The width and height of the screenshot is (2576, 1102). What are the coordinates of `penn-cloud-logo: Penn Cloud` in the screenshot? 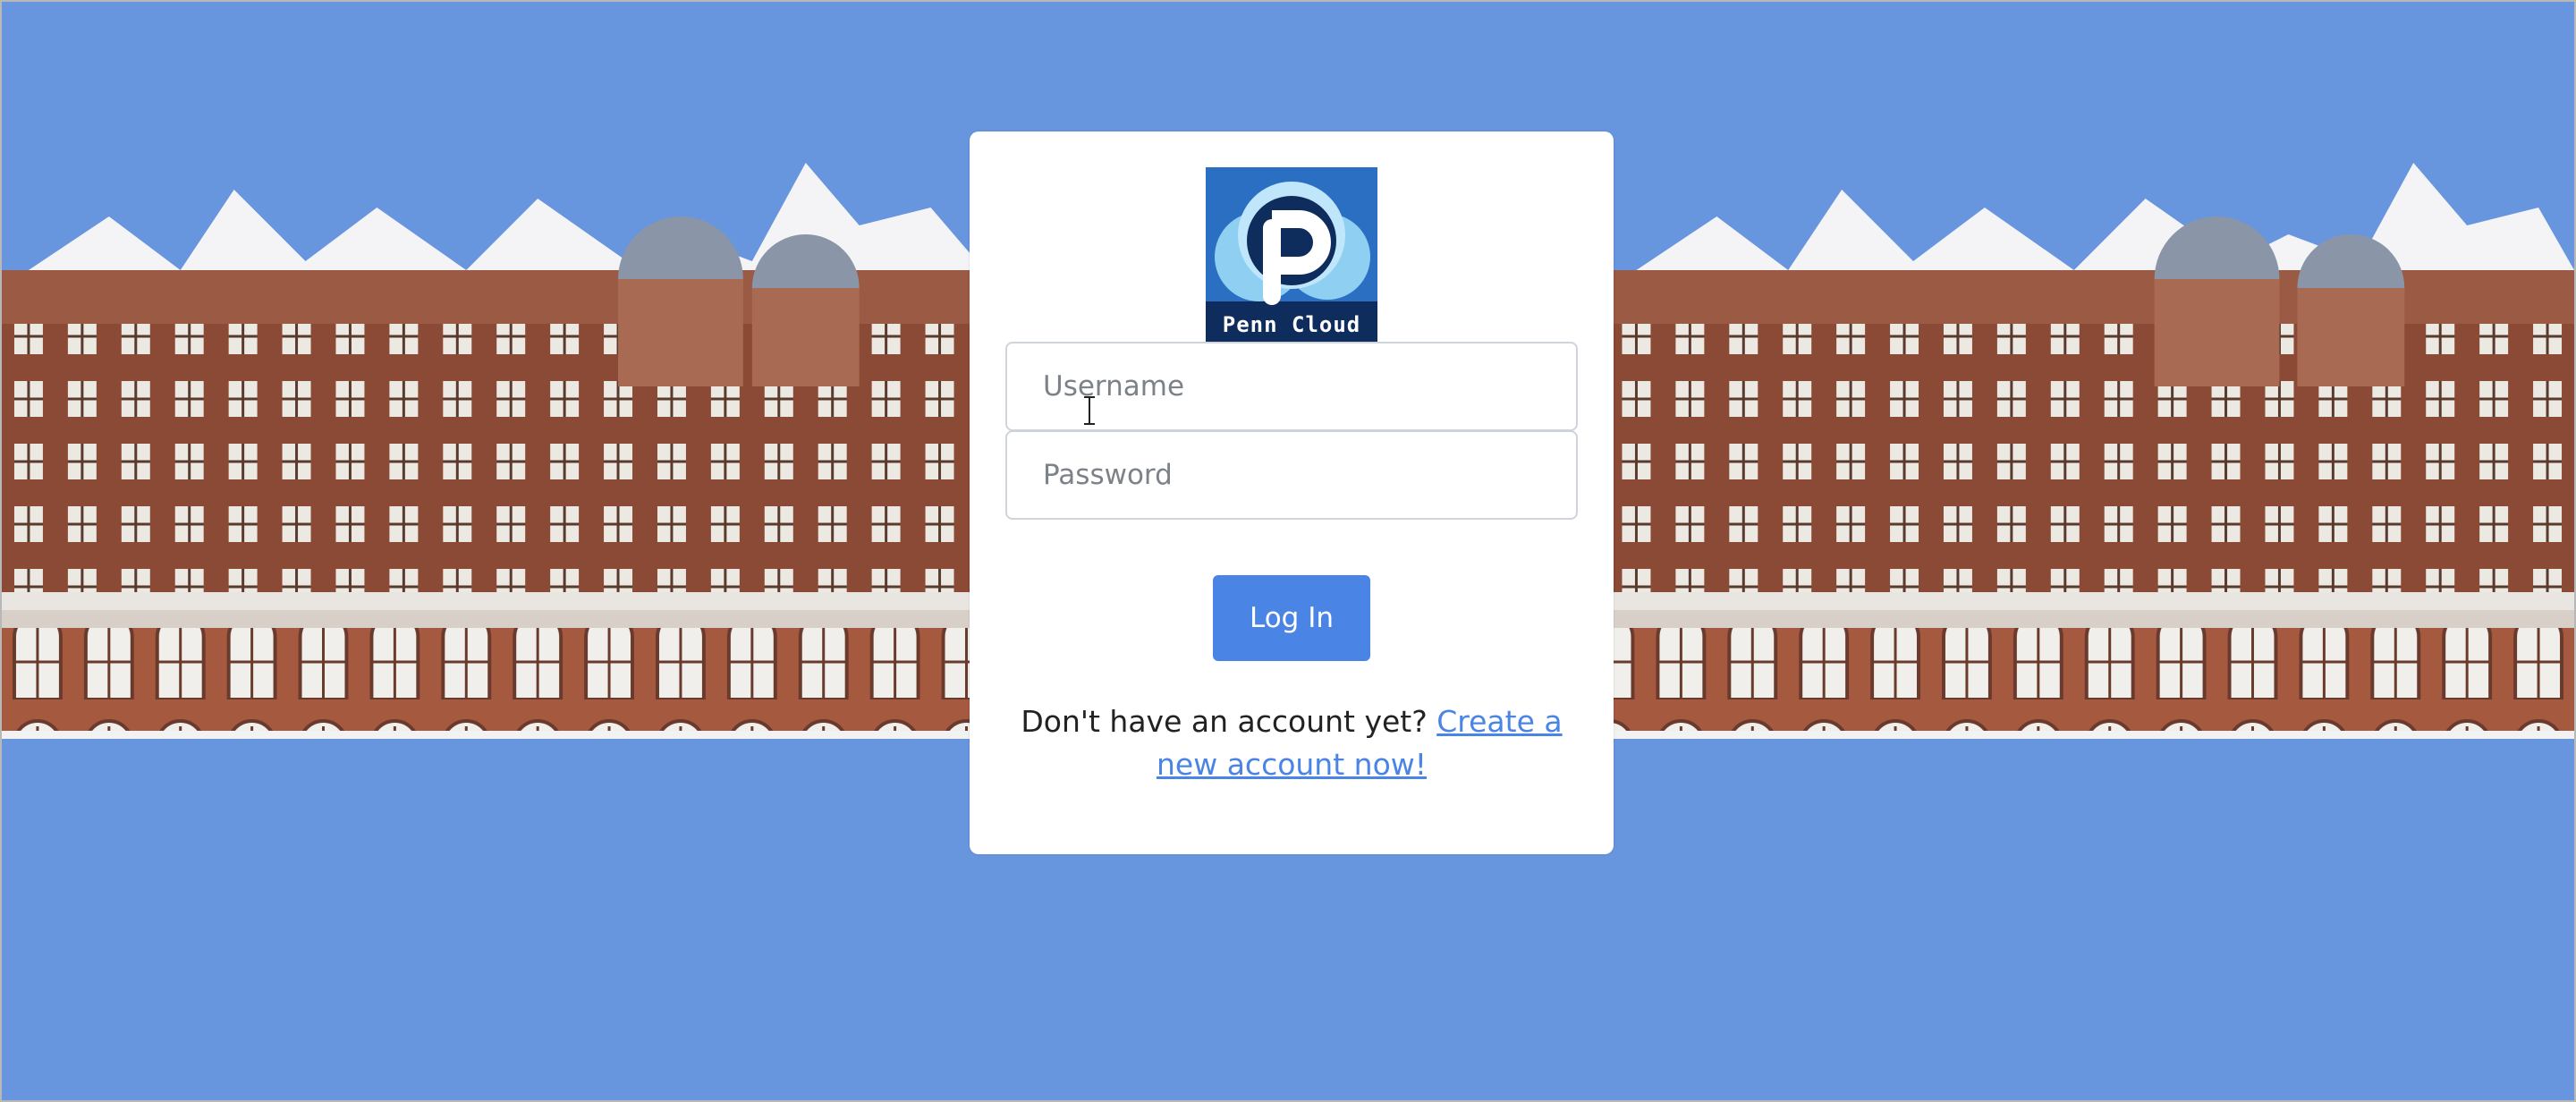 It's located at (1291, 255).